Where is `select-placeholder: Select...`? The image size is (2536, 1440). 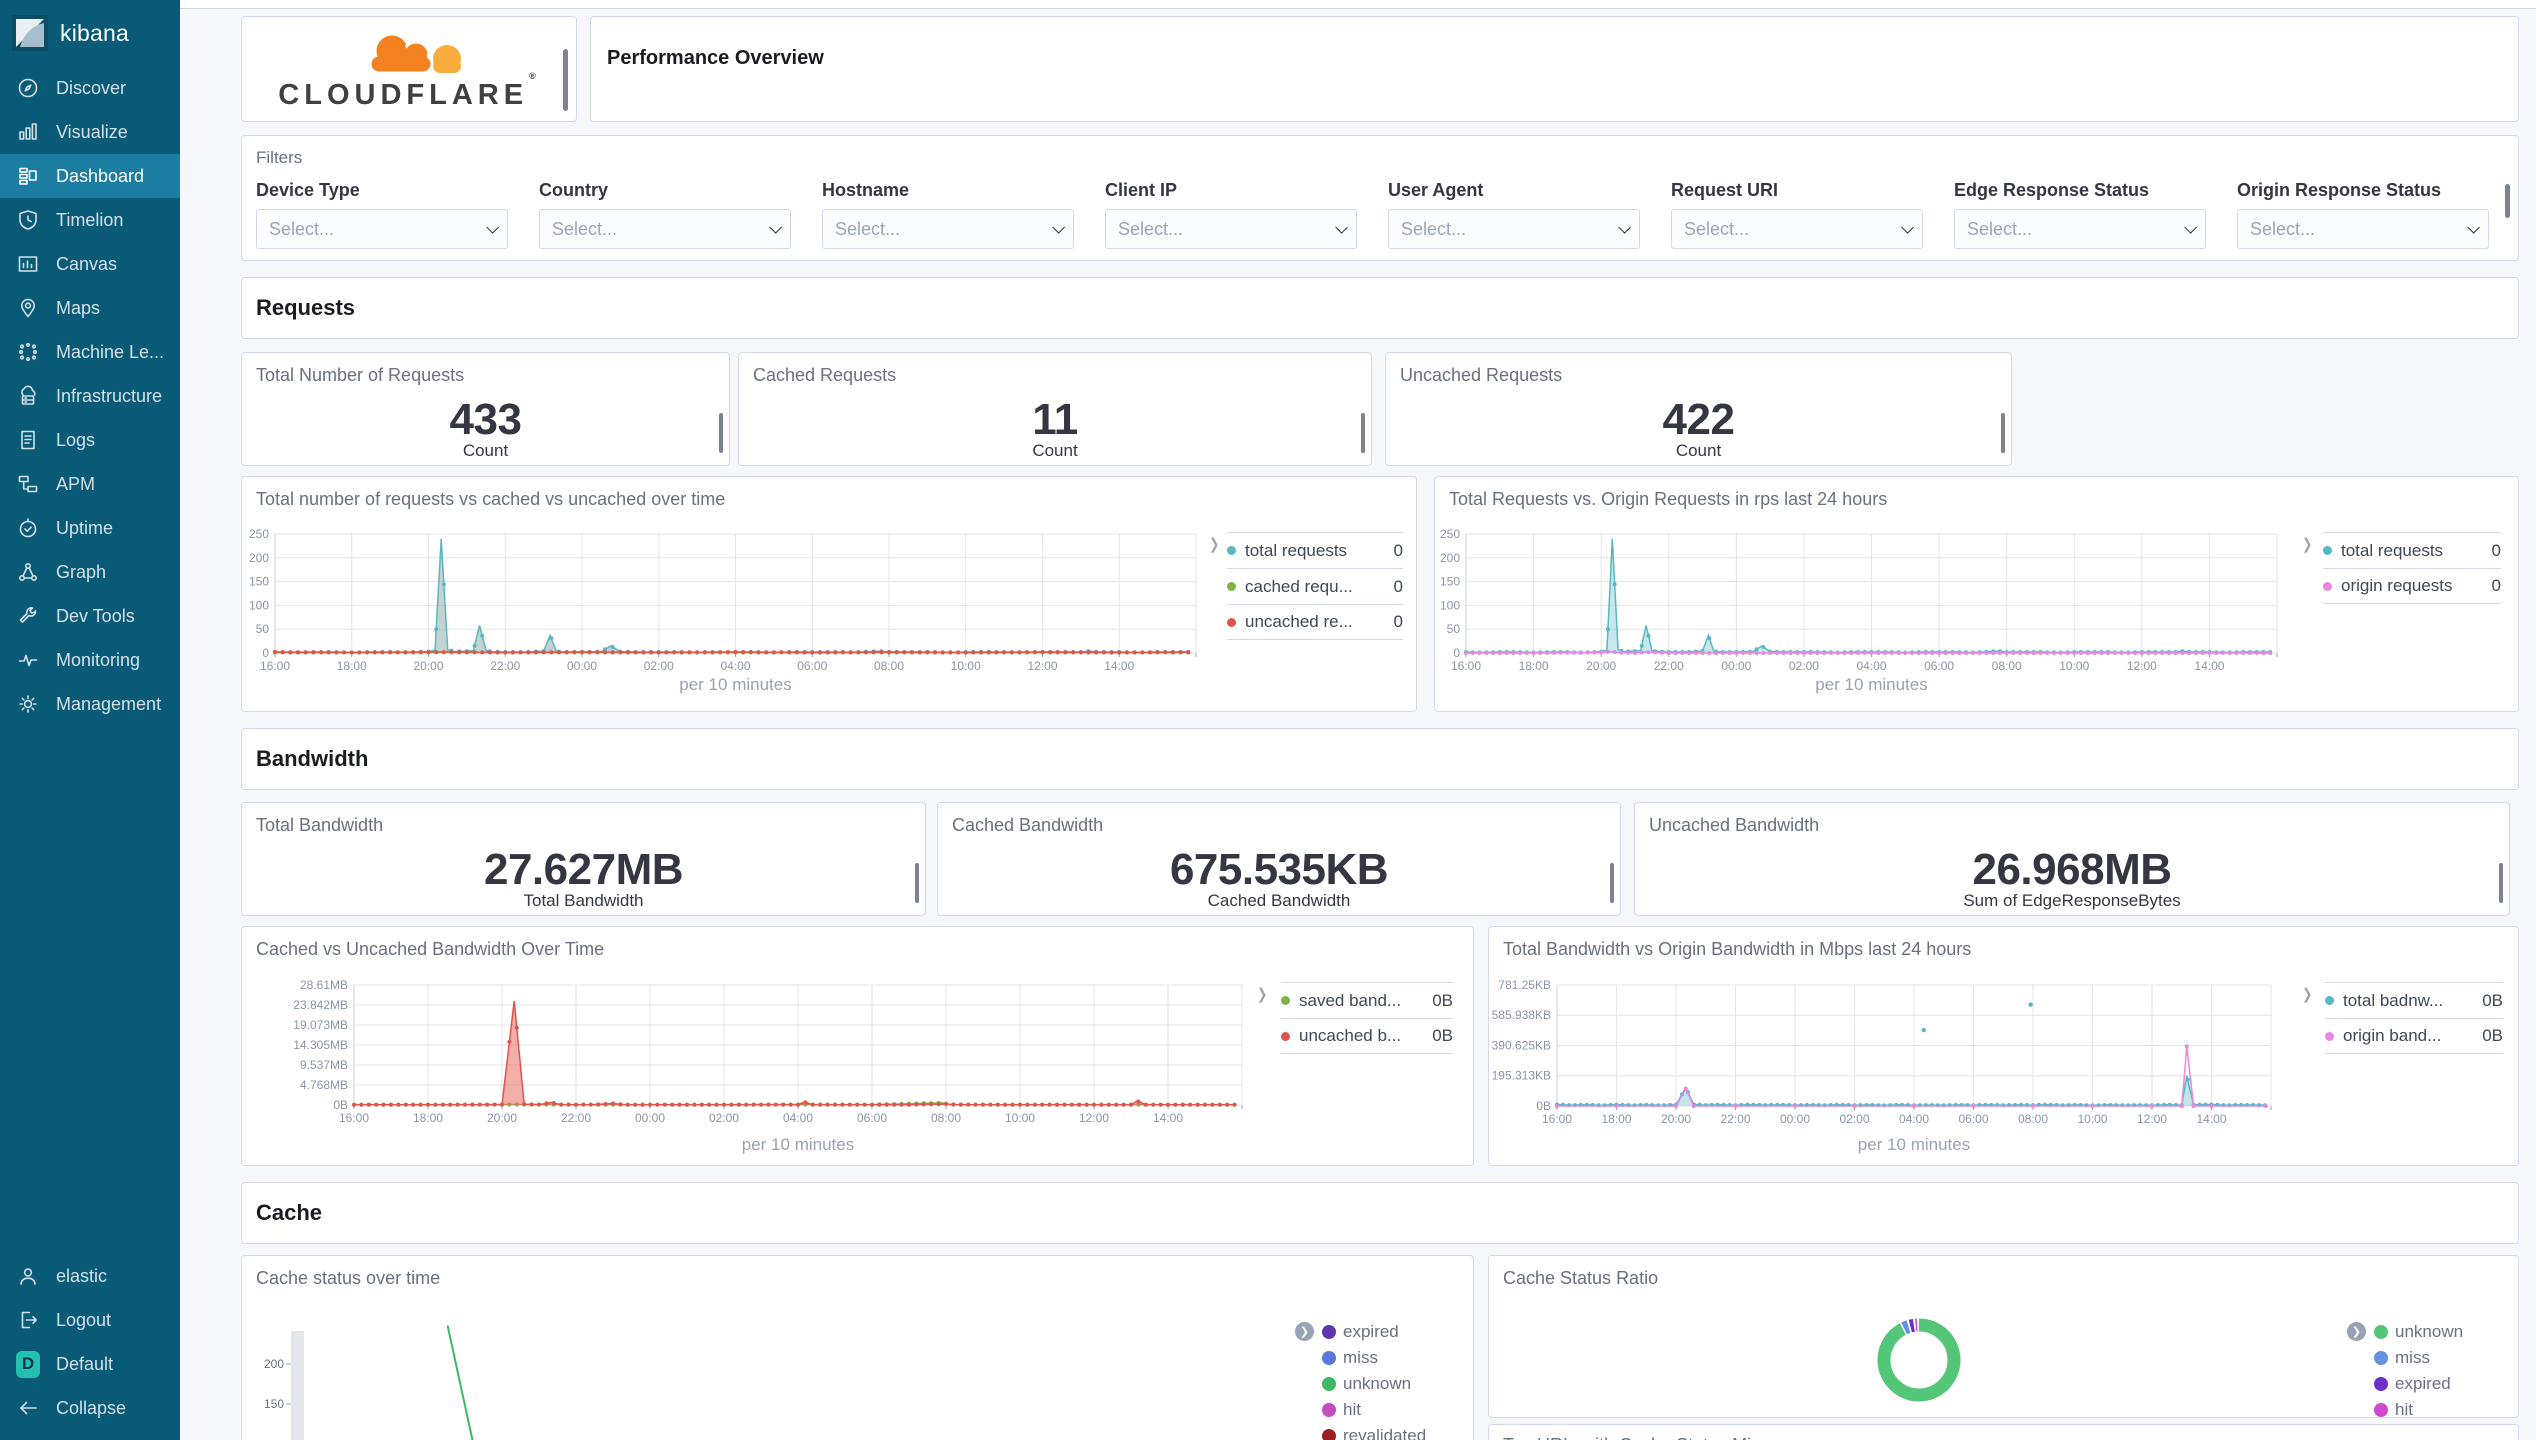
select-placeholder: Select... is located at coordinates (1151, 228).